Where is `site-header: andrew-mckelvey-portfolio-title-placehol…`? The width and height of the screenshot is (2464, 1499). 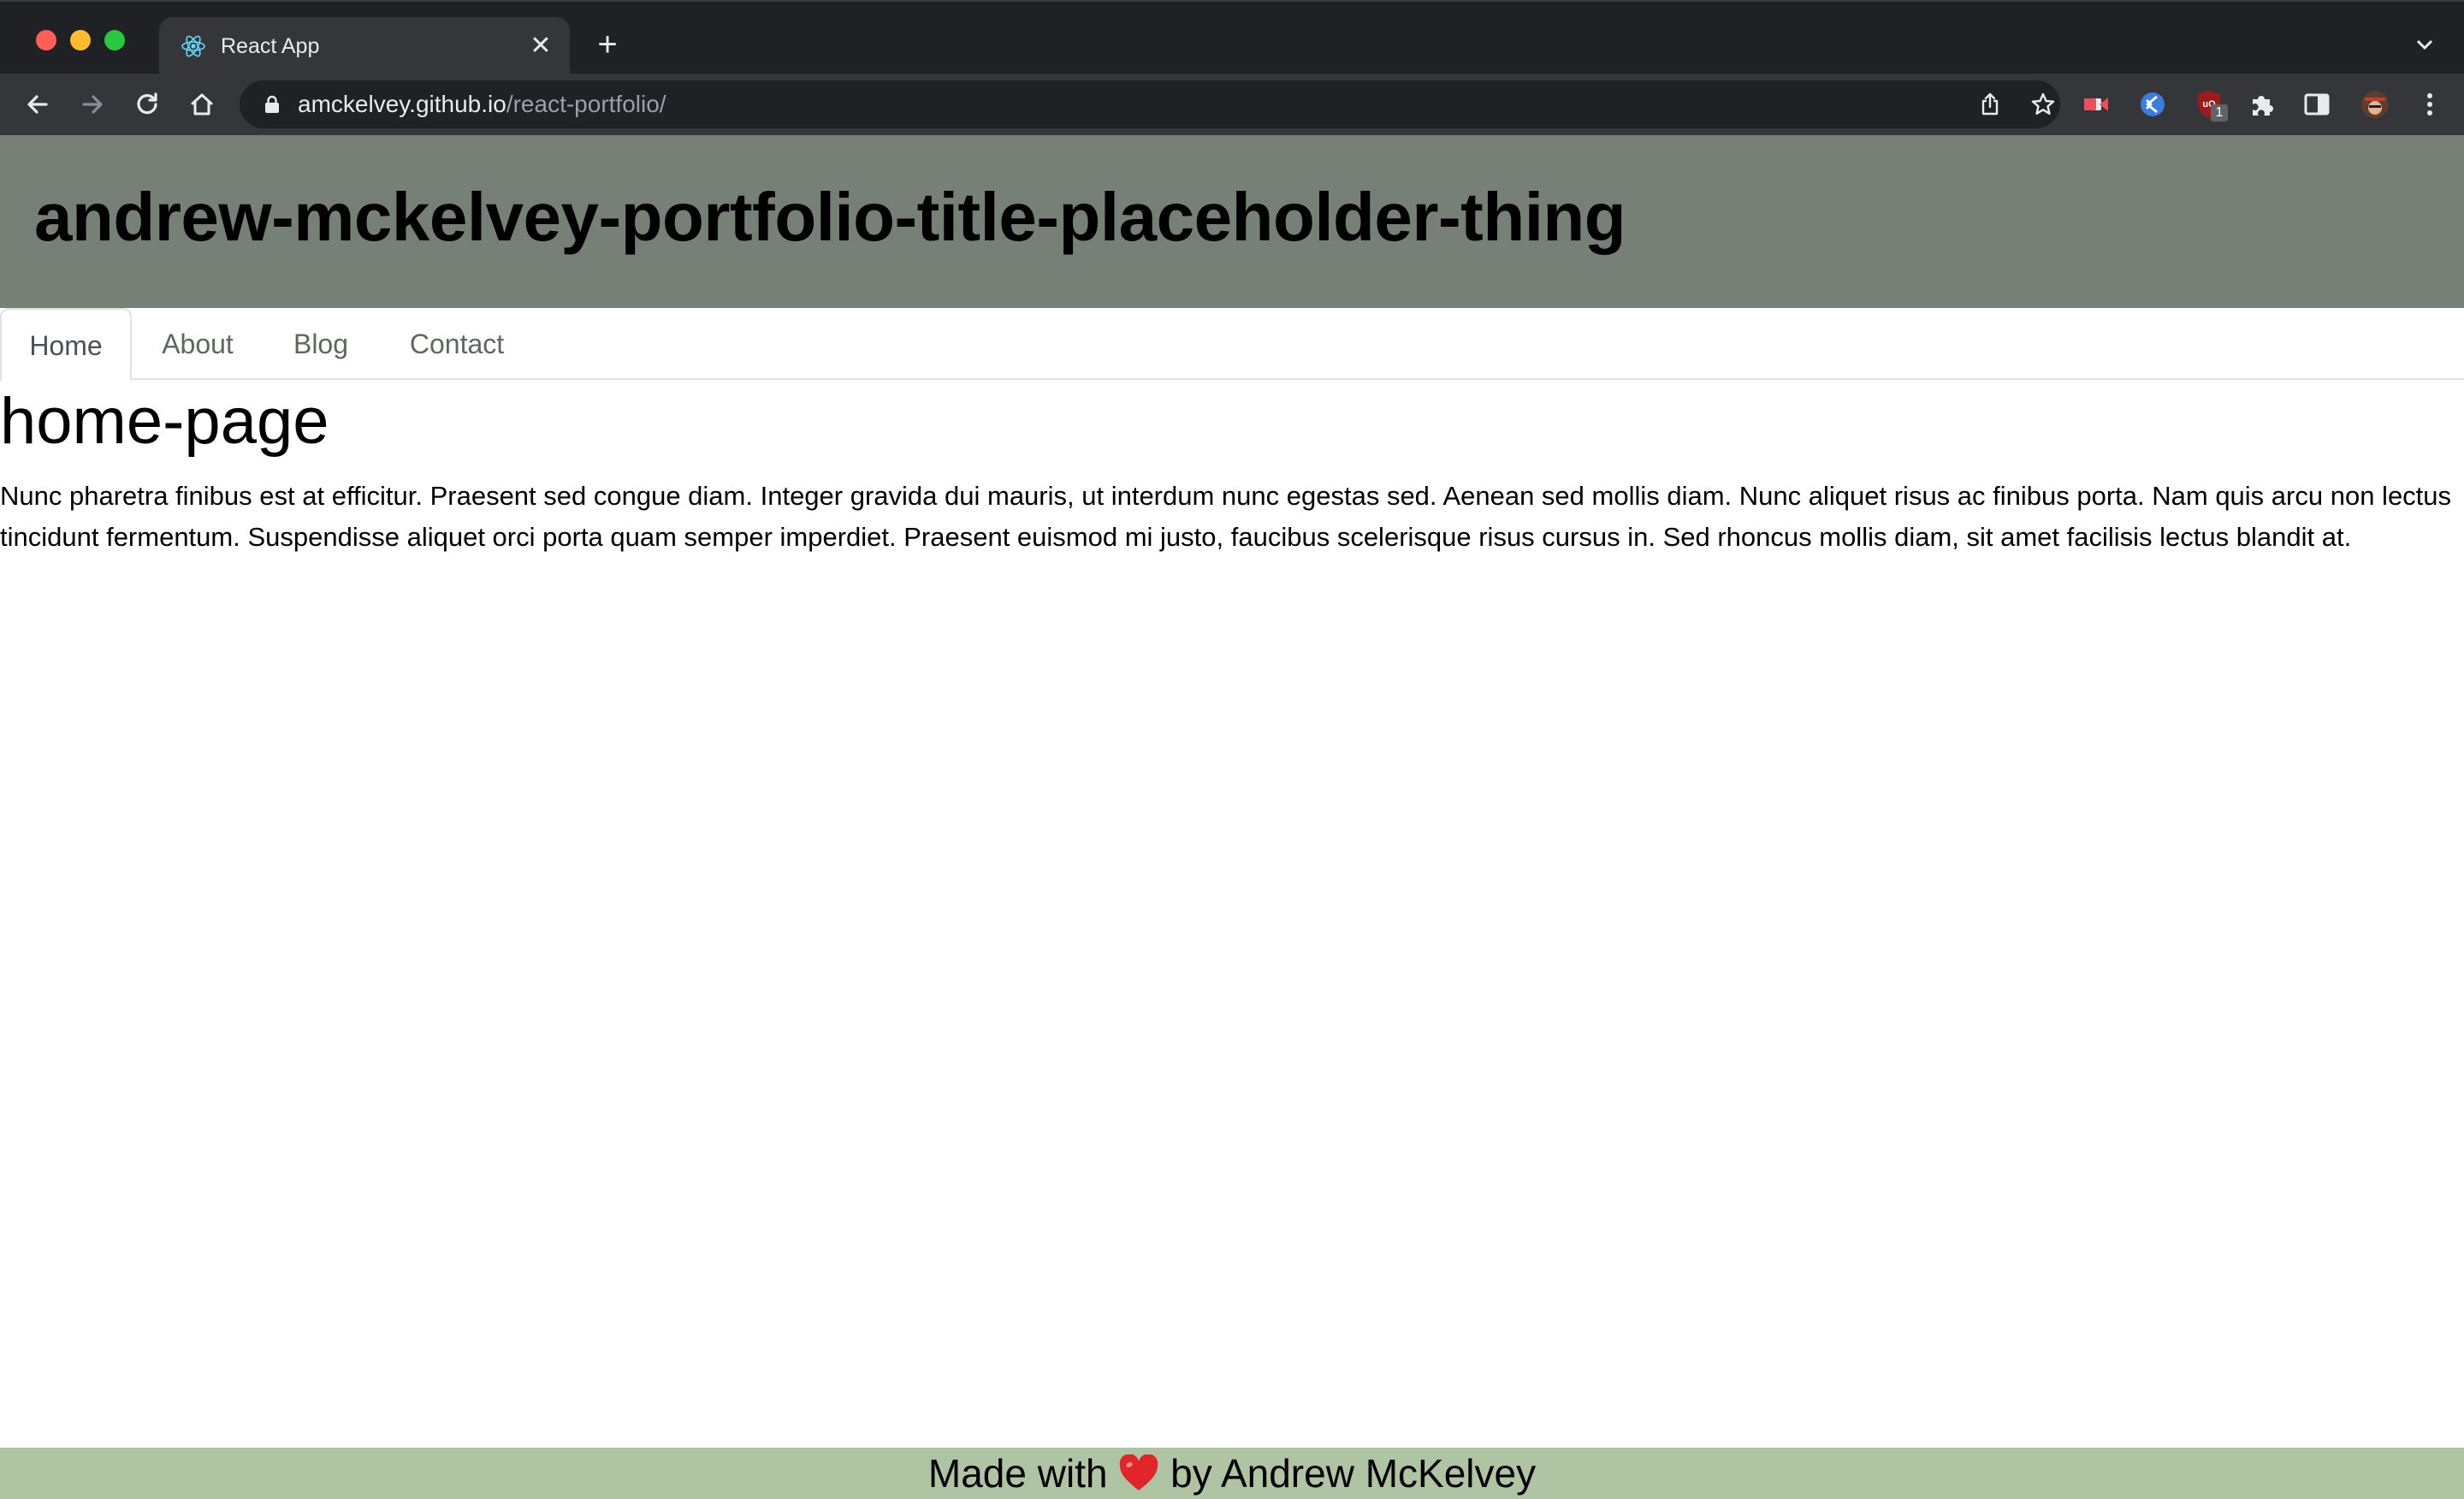 site-header: andrew-mckelvey-portfolio-title-placehol… is located at coordinates (1232, 222).